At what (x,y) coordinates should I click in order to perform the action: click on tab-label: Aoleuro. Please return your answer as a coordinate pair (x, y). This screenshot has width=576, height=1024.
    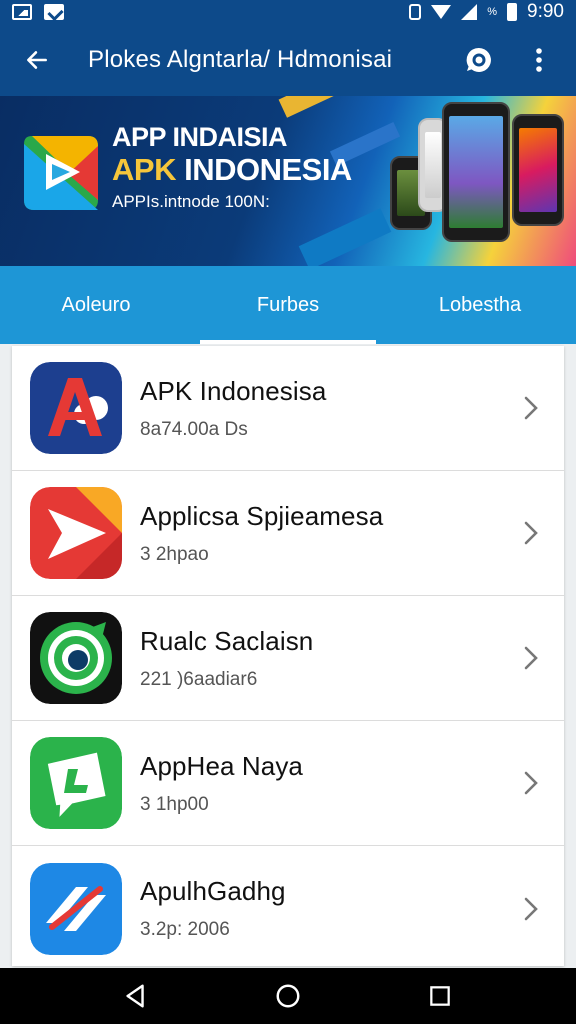
    Looking at the image, I should click on (96, 304).